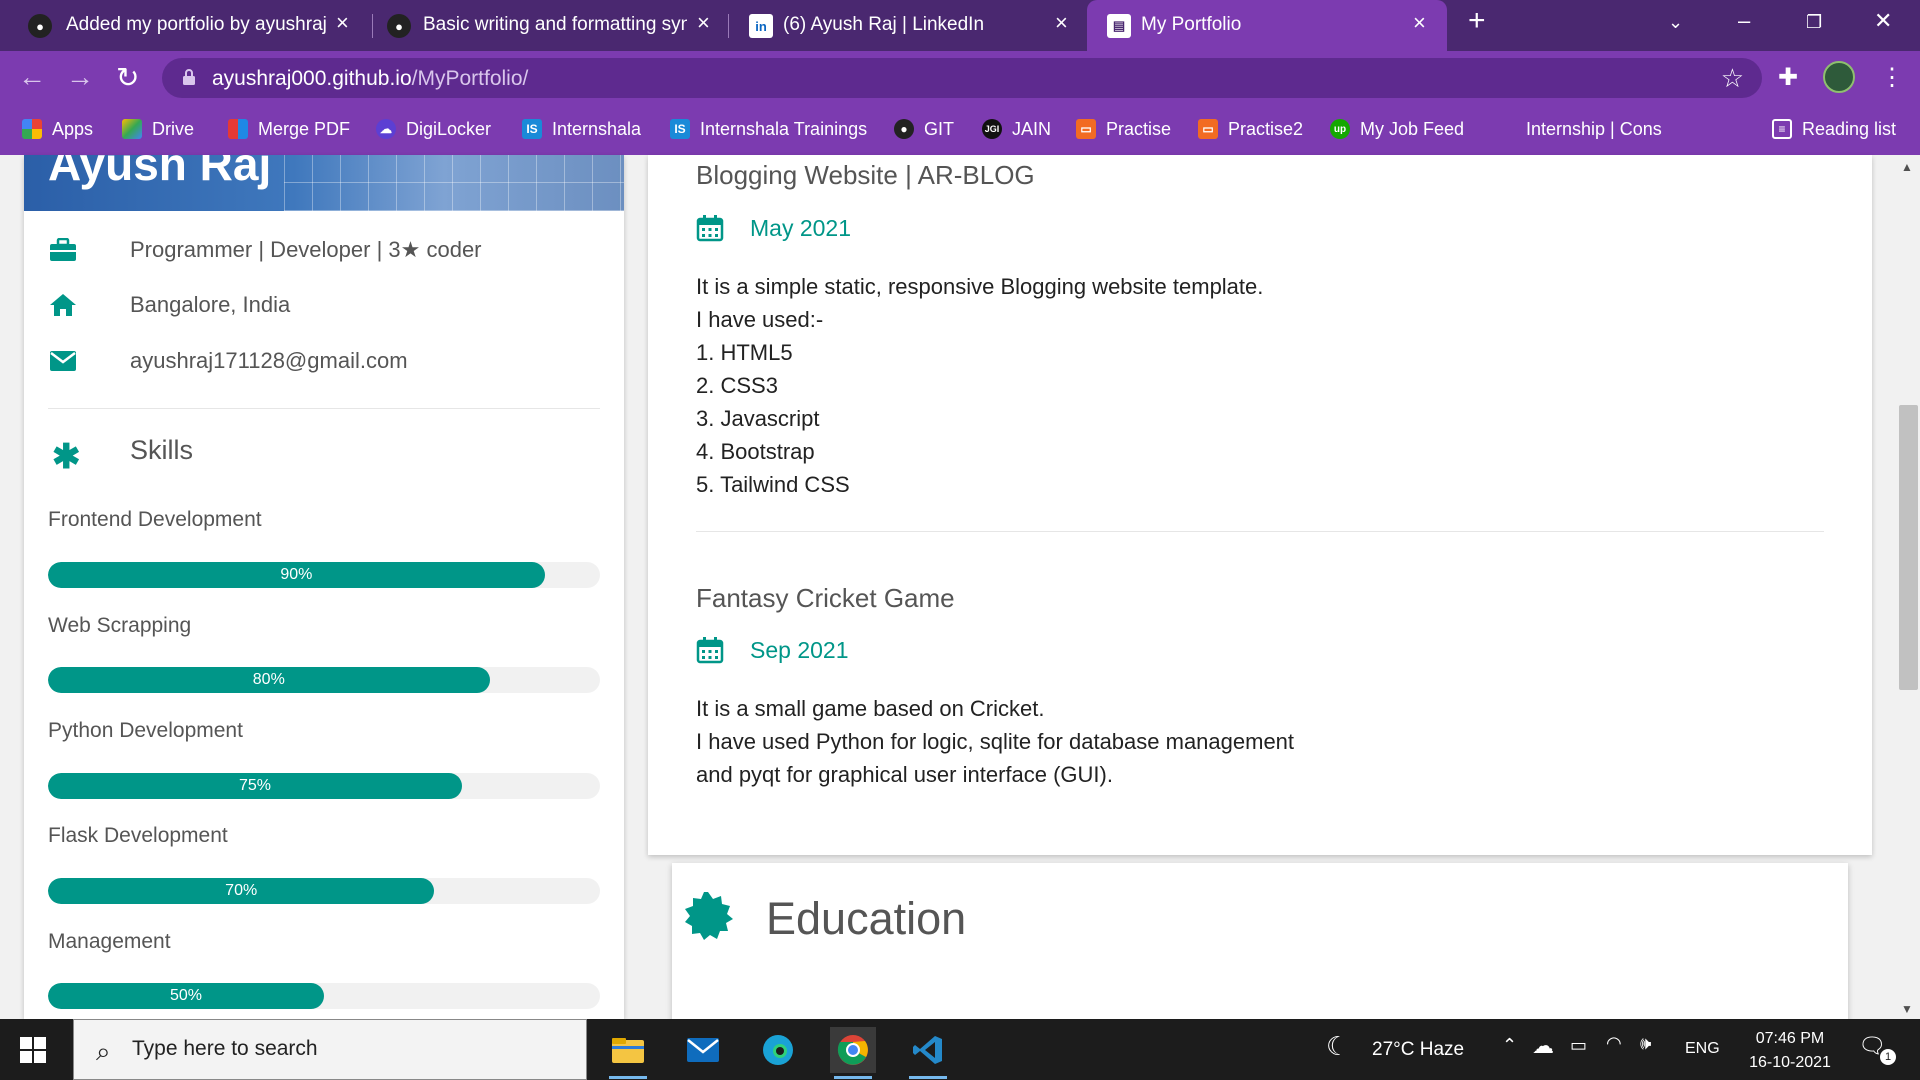 The image size is (1920, 1080). What do you see at coordinates (324, 786) in the screenshot?
I see `skill-progress-track: 75%` at bounding box center [324, 786].